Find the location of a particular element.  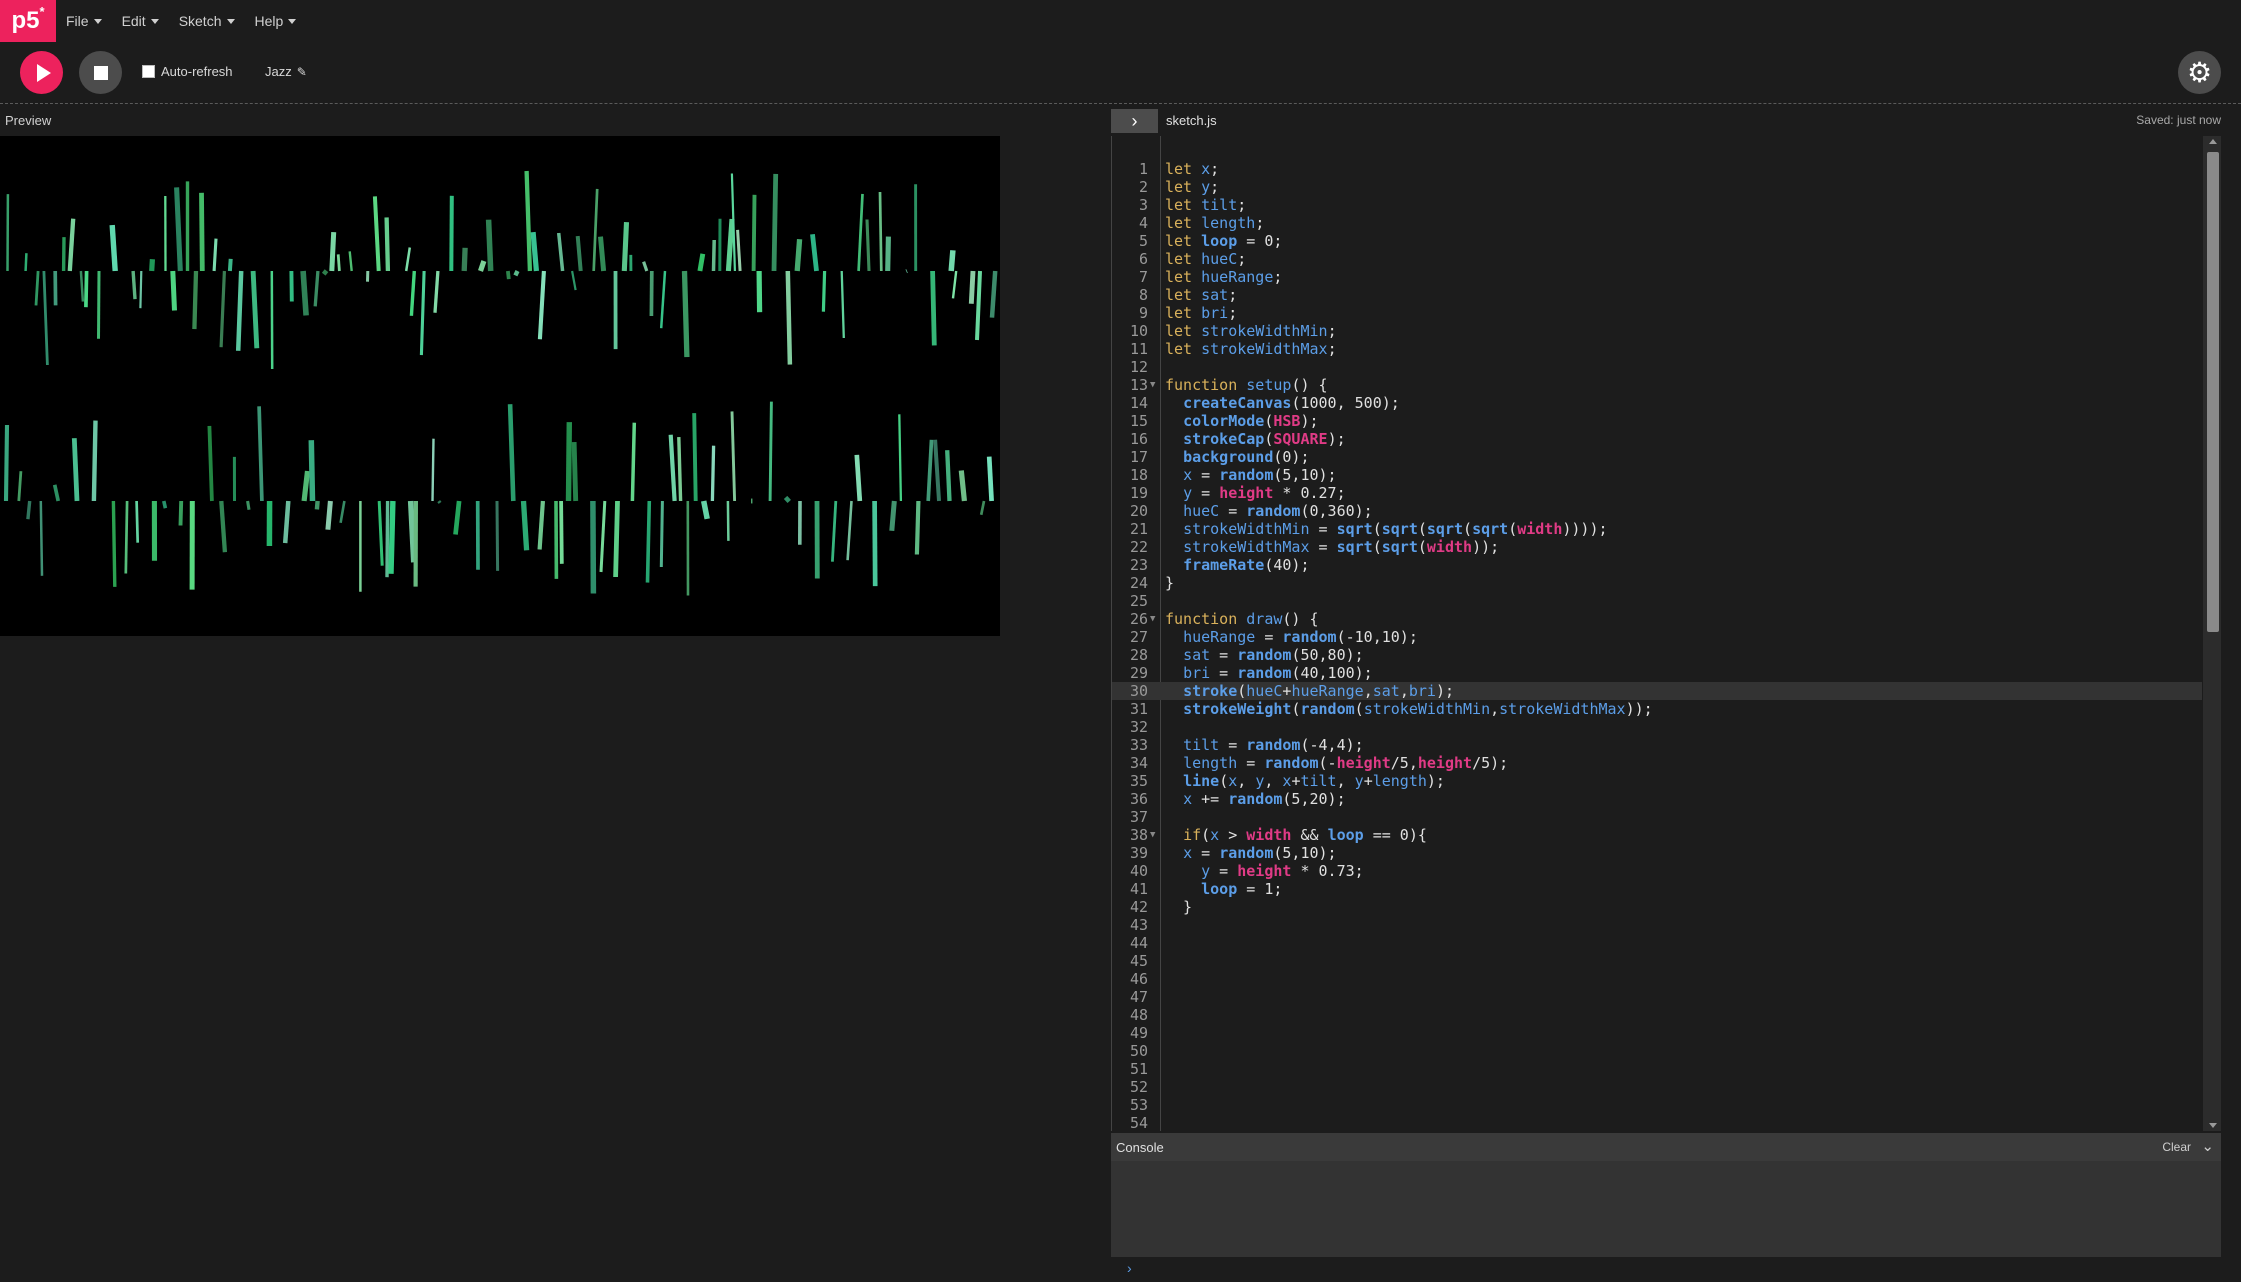

code-line: 47 is located at coordinates (1657, 997).